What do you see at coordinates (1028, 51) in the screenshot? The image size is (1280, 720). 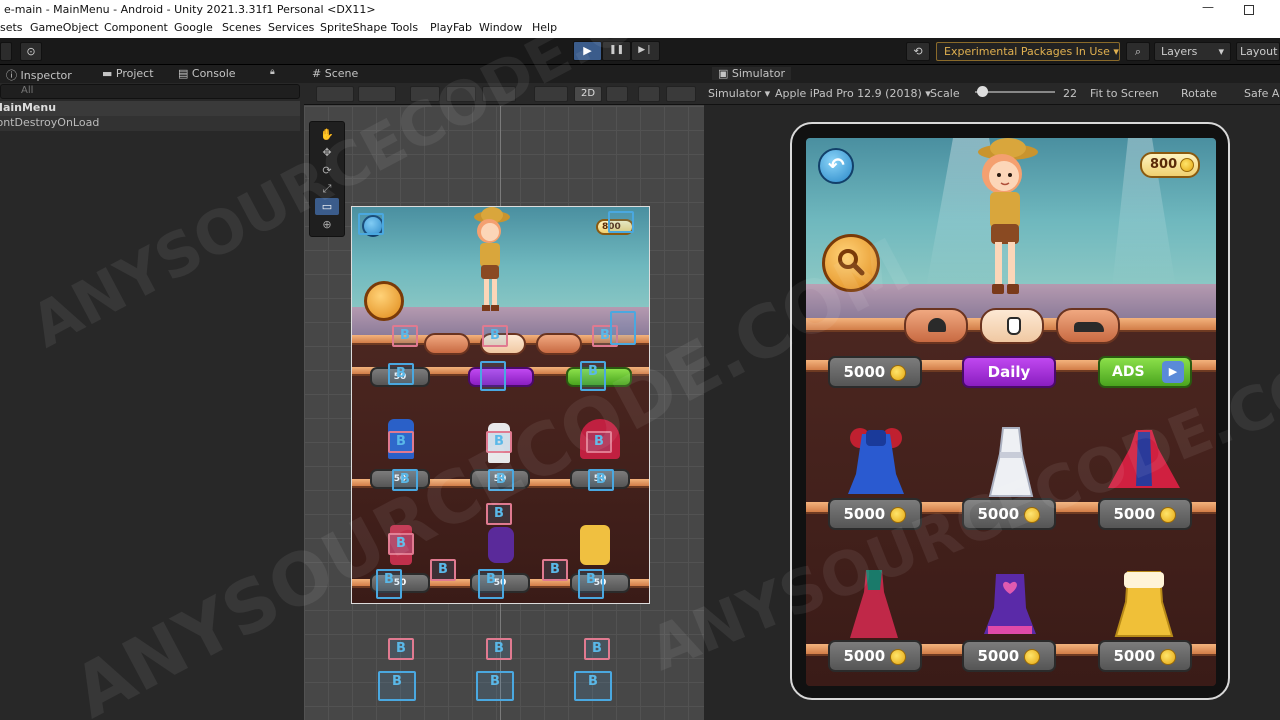 I see `experimental-packages-button: Experimental Packages In Use ▾` at bounding box center [1028, 51].